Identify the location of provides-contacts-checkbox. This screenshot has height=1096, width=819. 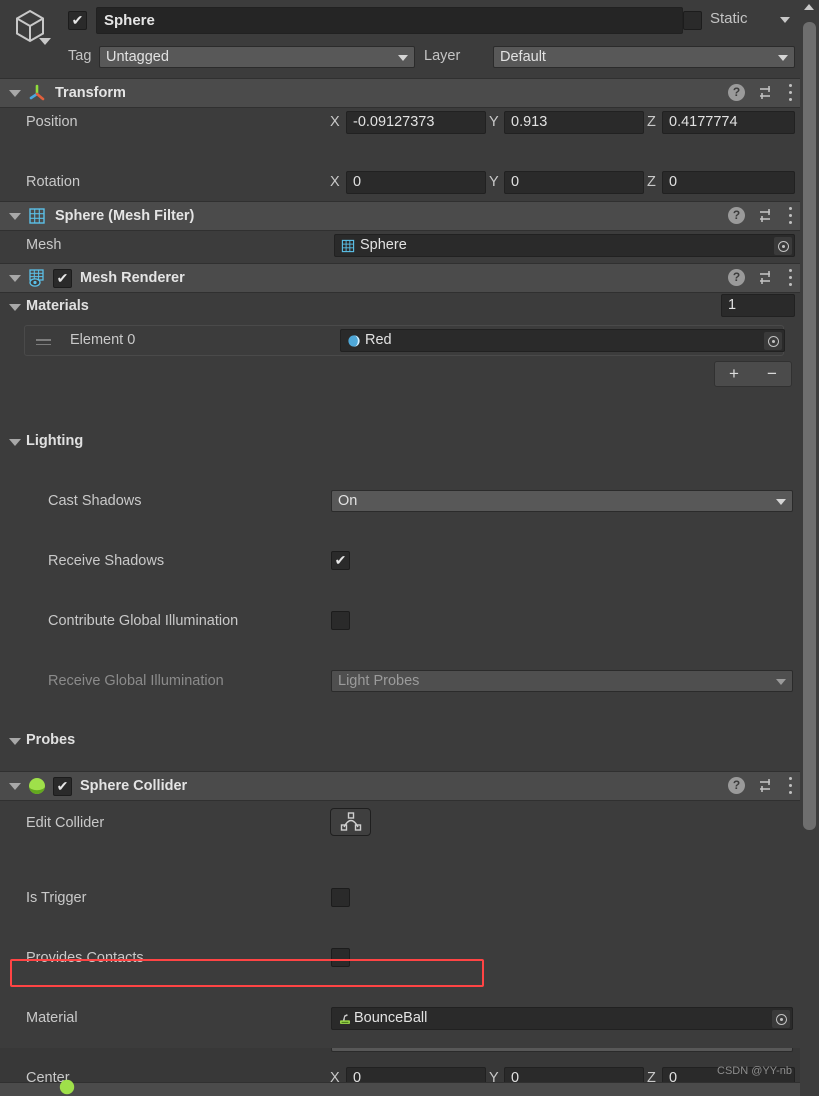
(340, 957).